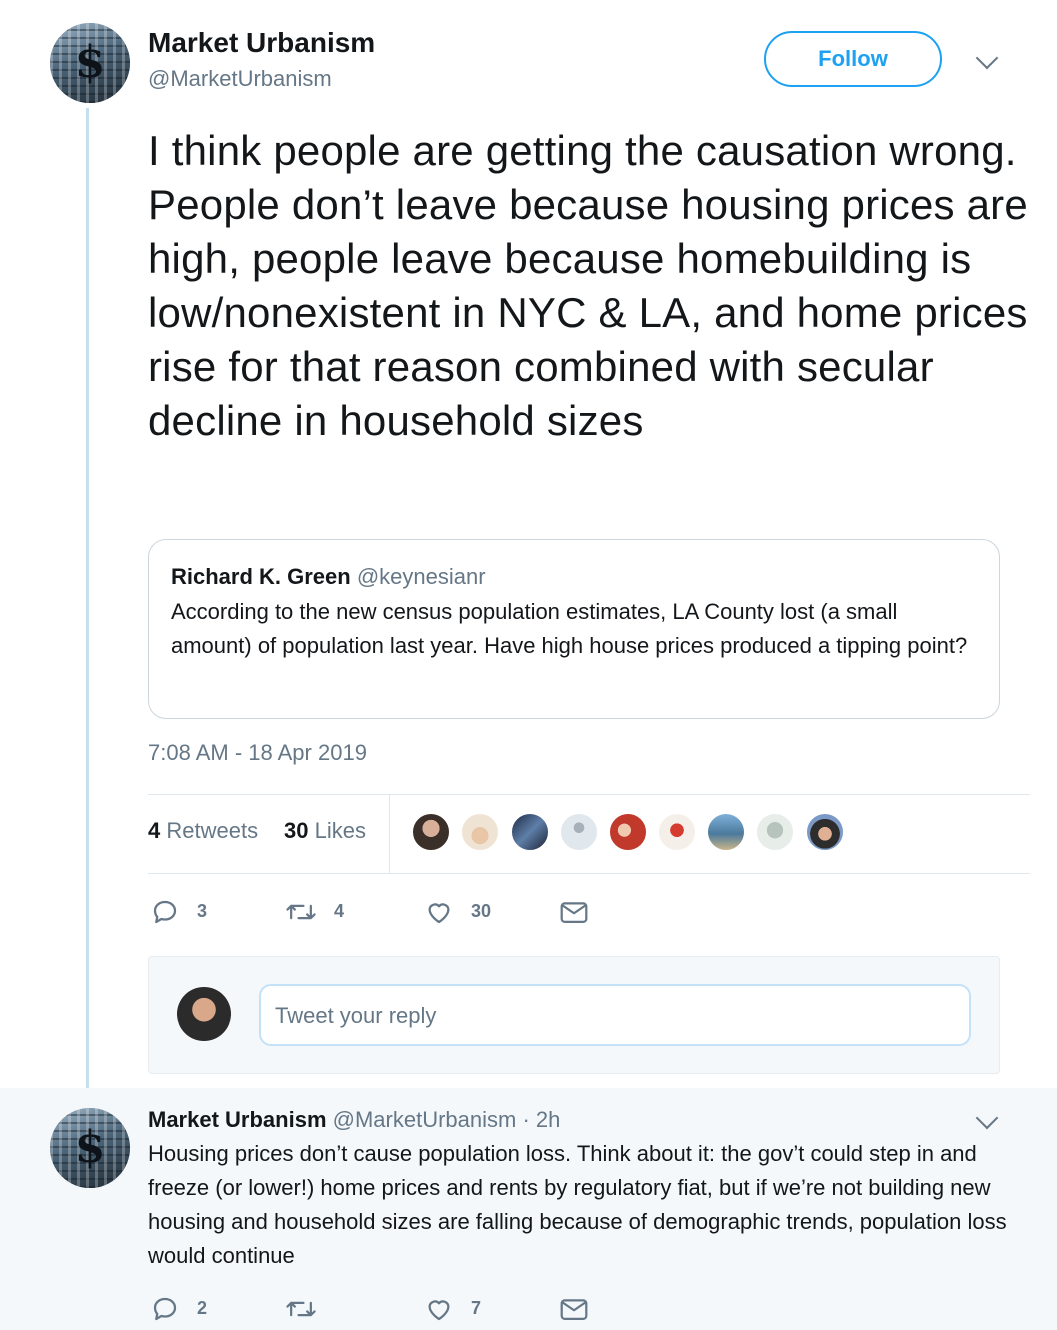 This screenshot has height=1330, width=1057. I want to click on retweet-button, so click(307, 1309).